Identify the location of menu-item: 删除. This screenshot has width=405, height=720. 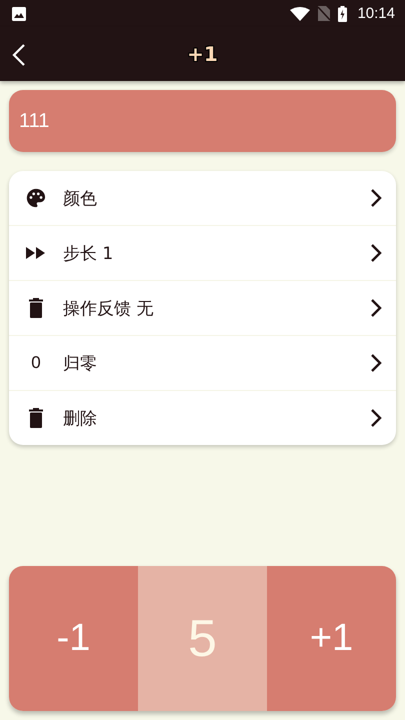
(202, 417).